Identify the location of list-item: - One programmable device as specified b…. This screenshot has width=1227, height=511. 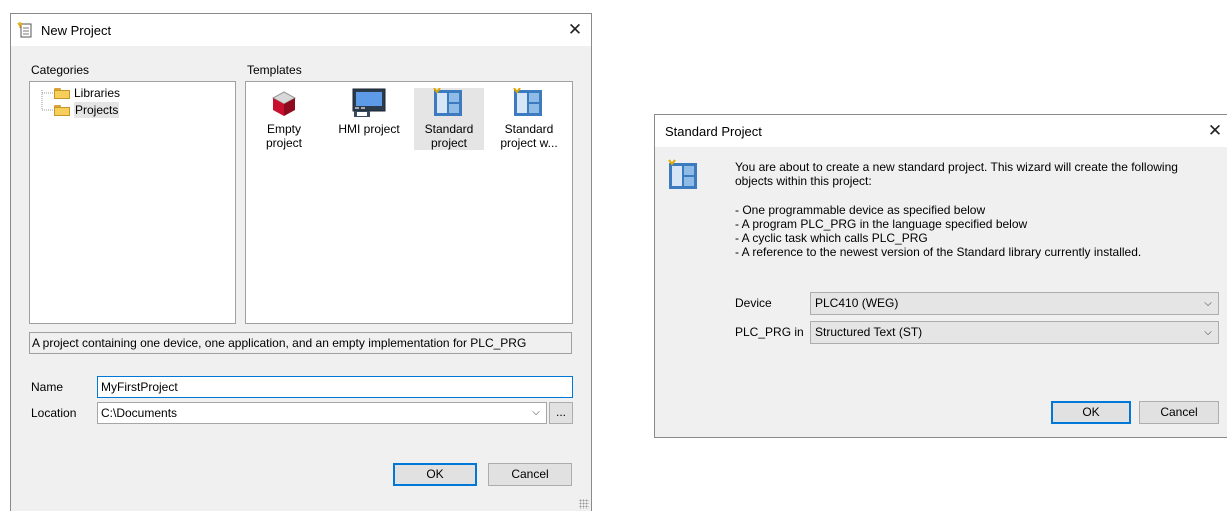
(860, 210).